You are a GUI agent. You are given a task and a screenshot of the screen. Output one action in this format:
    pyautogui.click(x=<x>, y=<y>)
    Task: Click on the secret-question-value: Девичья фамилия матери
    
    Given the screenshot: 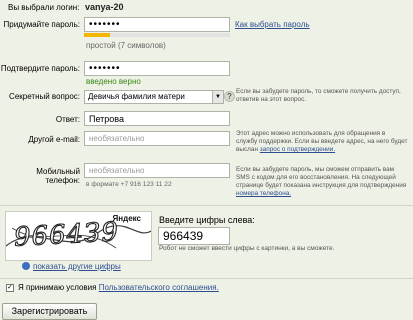 What is the action you would take?
    pyautogui.click(x=136, y=96)
    